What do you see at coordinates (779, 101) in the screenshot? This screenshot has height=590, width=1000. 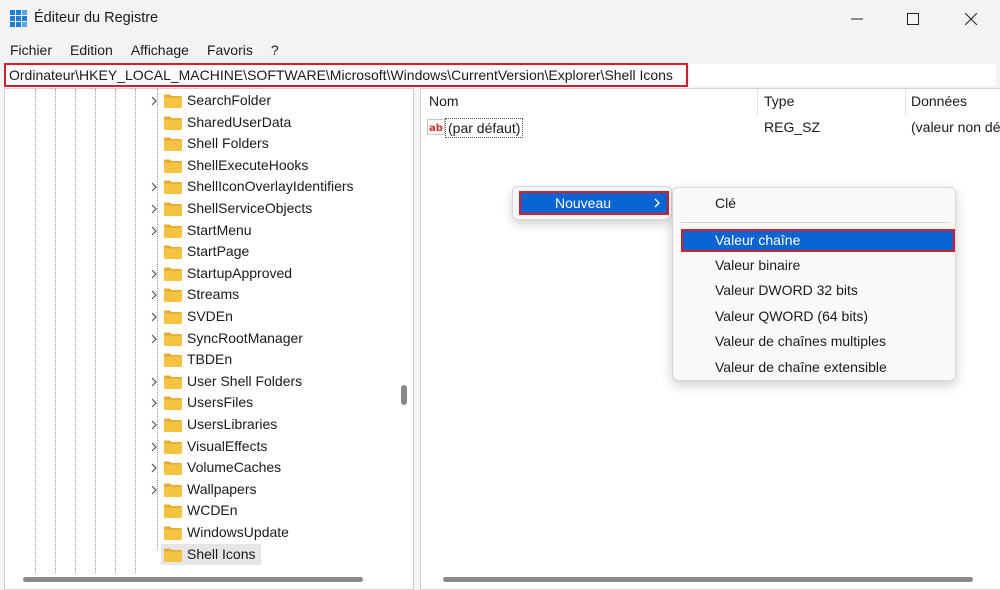 I see `column-header-type: Type` at bounding box center [779, 101].